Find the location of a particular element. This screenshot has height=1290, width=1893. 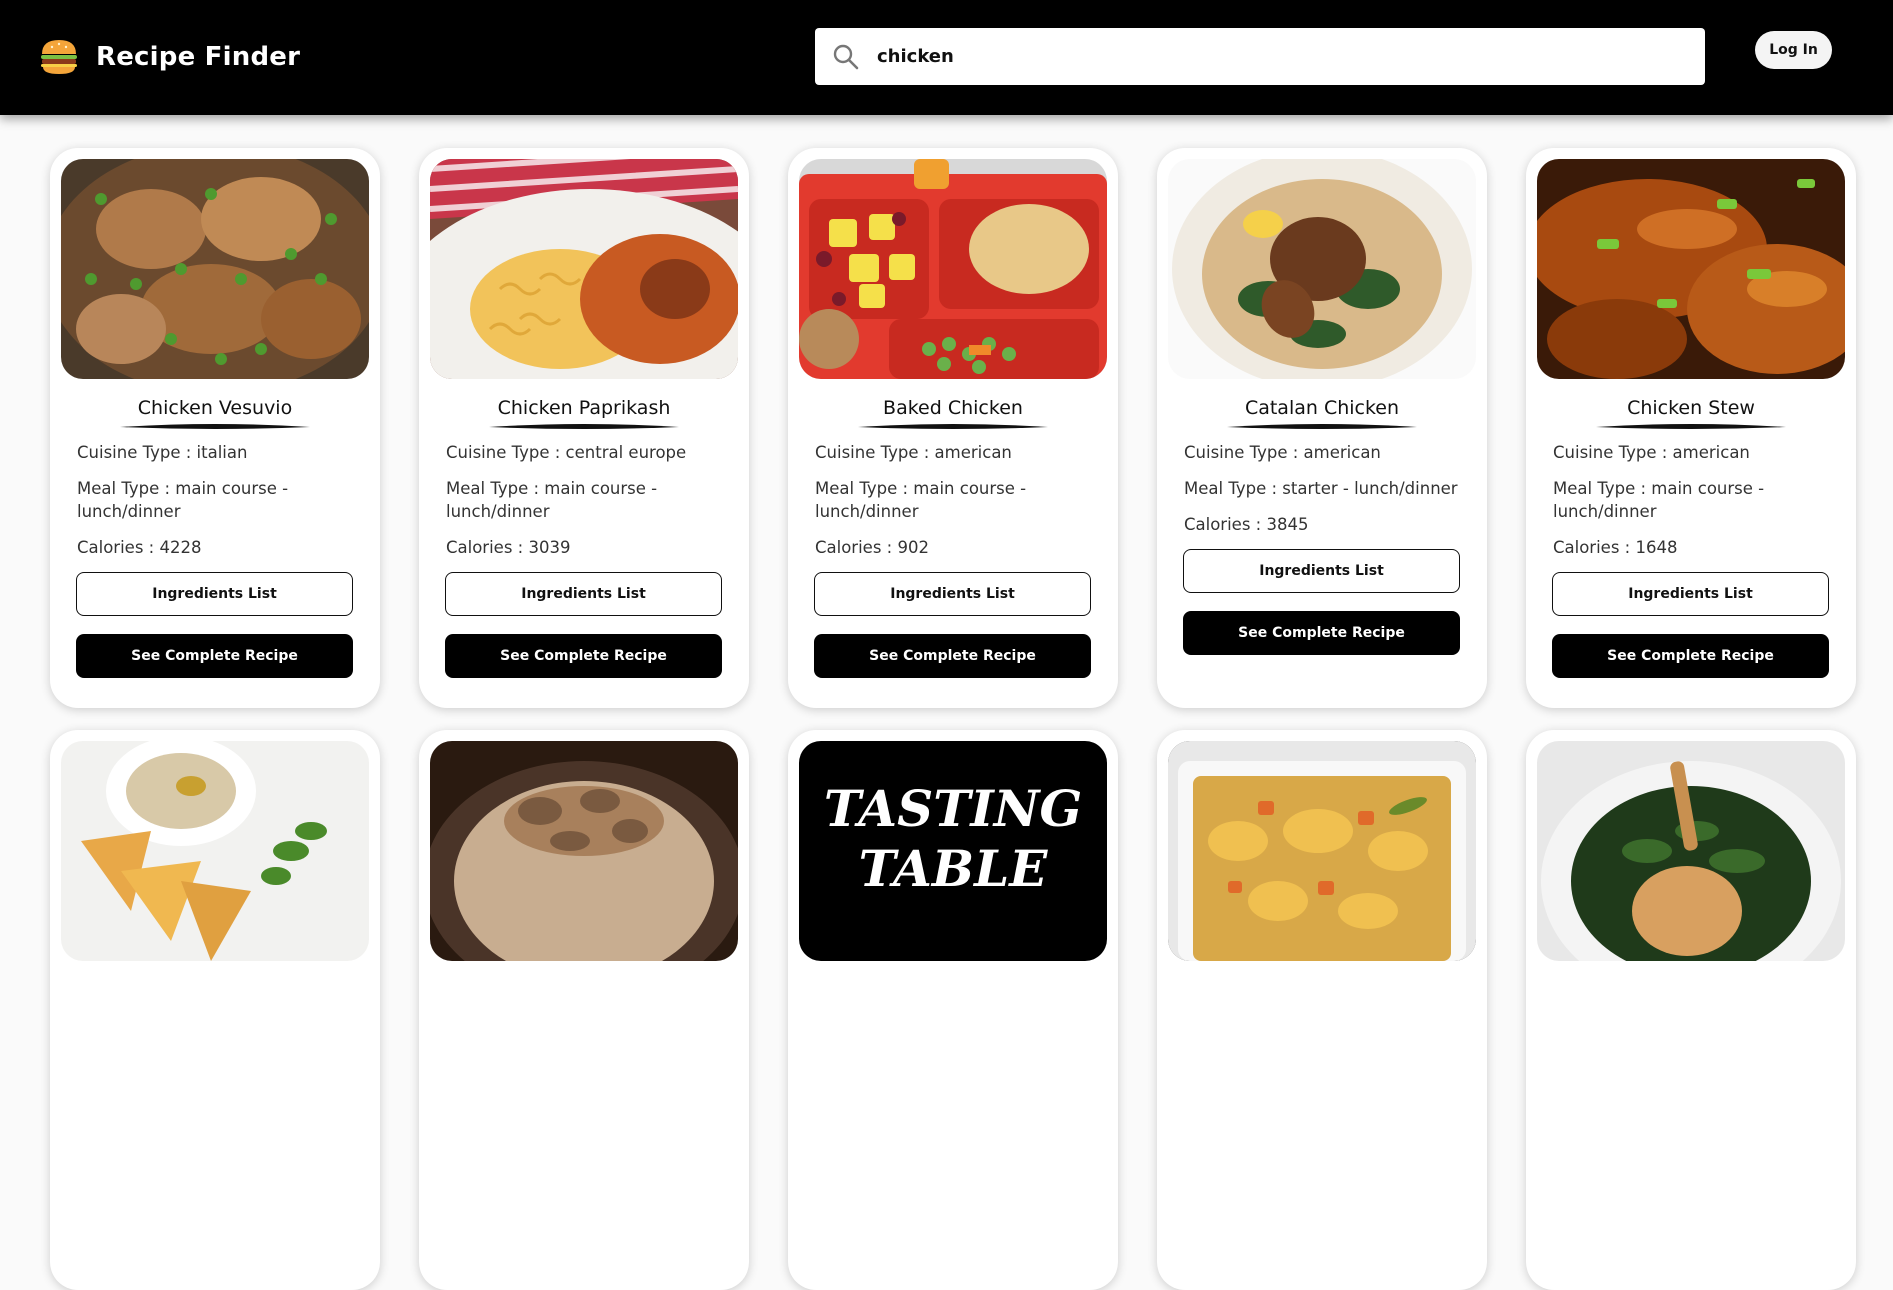

burger-logo-icon is located at coordinates (59, 57).